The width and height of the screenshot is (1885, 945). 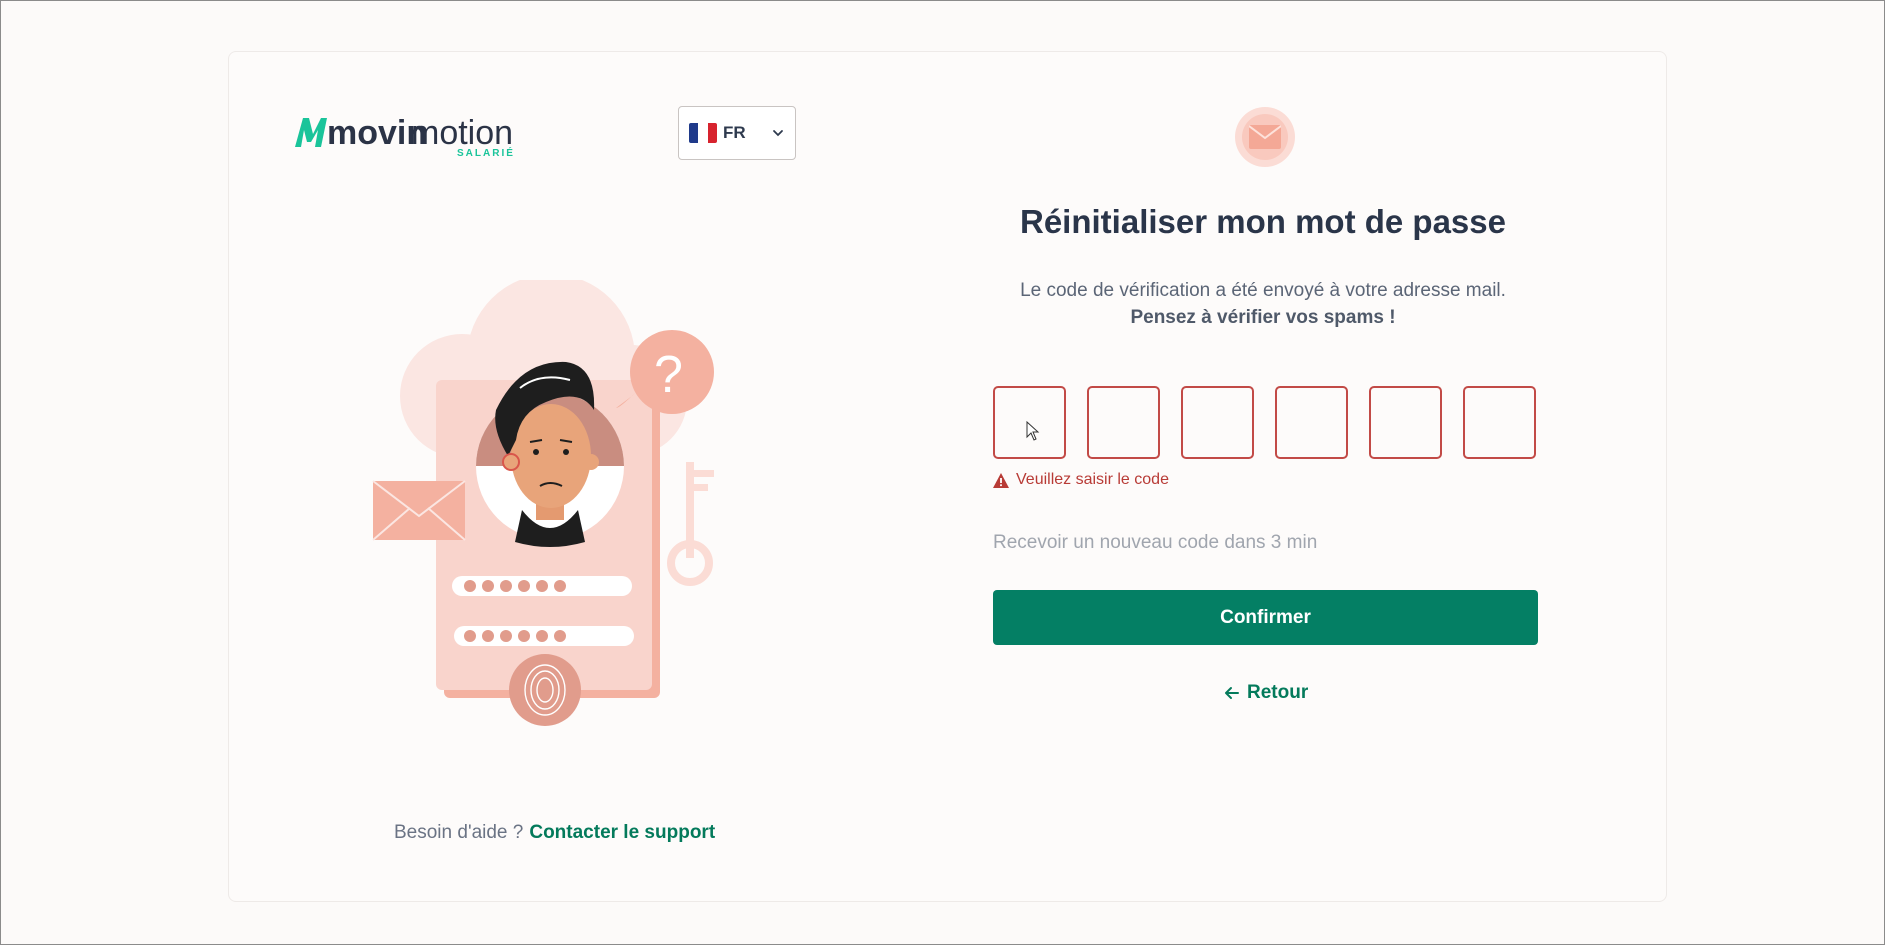 What do you see at coordinates (1033, 431) in the screenshot?
I see `mouse-cursor-icon` at bounding box center [1033, 431].